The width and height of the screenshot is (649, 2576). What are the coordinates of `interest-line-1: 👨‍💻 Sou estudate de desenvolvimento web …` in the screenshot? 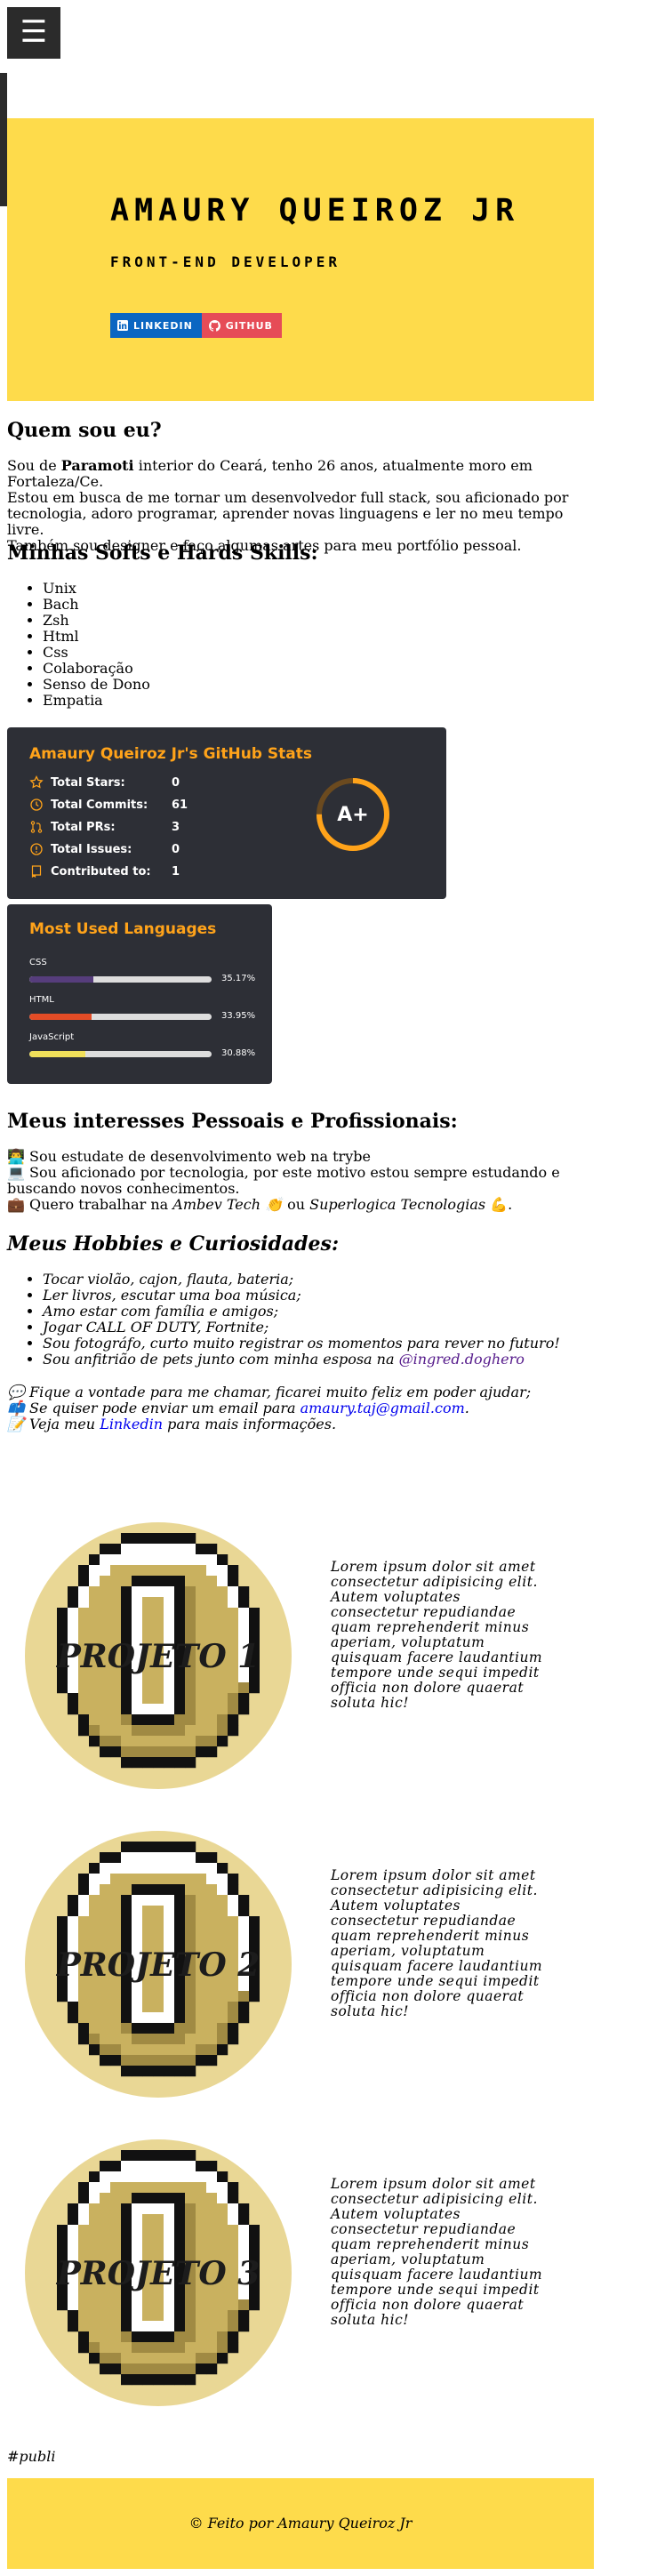 It's located at (189, 1156).